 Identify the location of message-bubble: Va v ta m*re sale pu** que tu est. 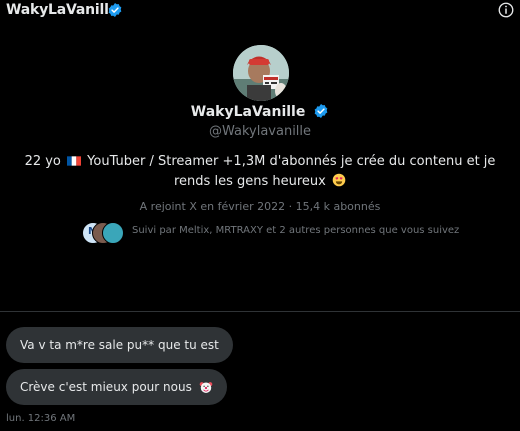
(119, 345).